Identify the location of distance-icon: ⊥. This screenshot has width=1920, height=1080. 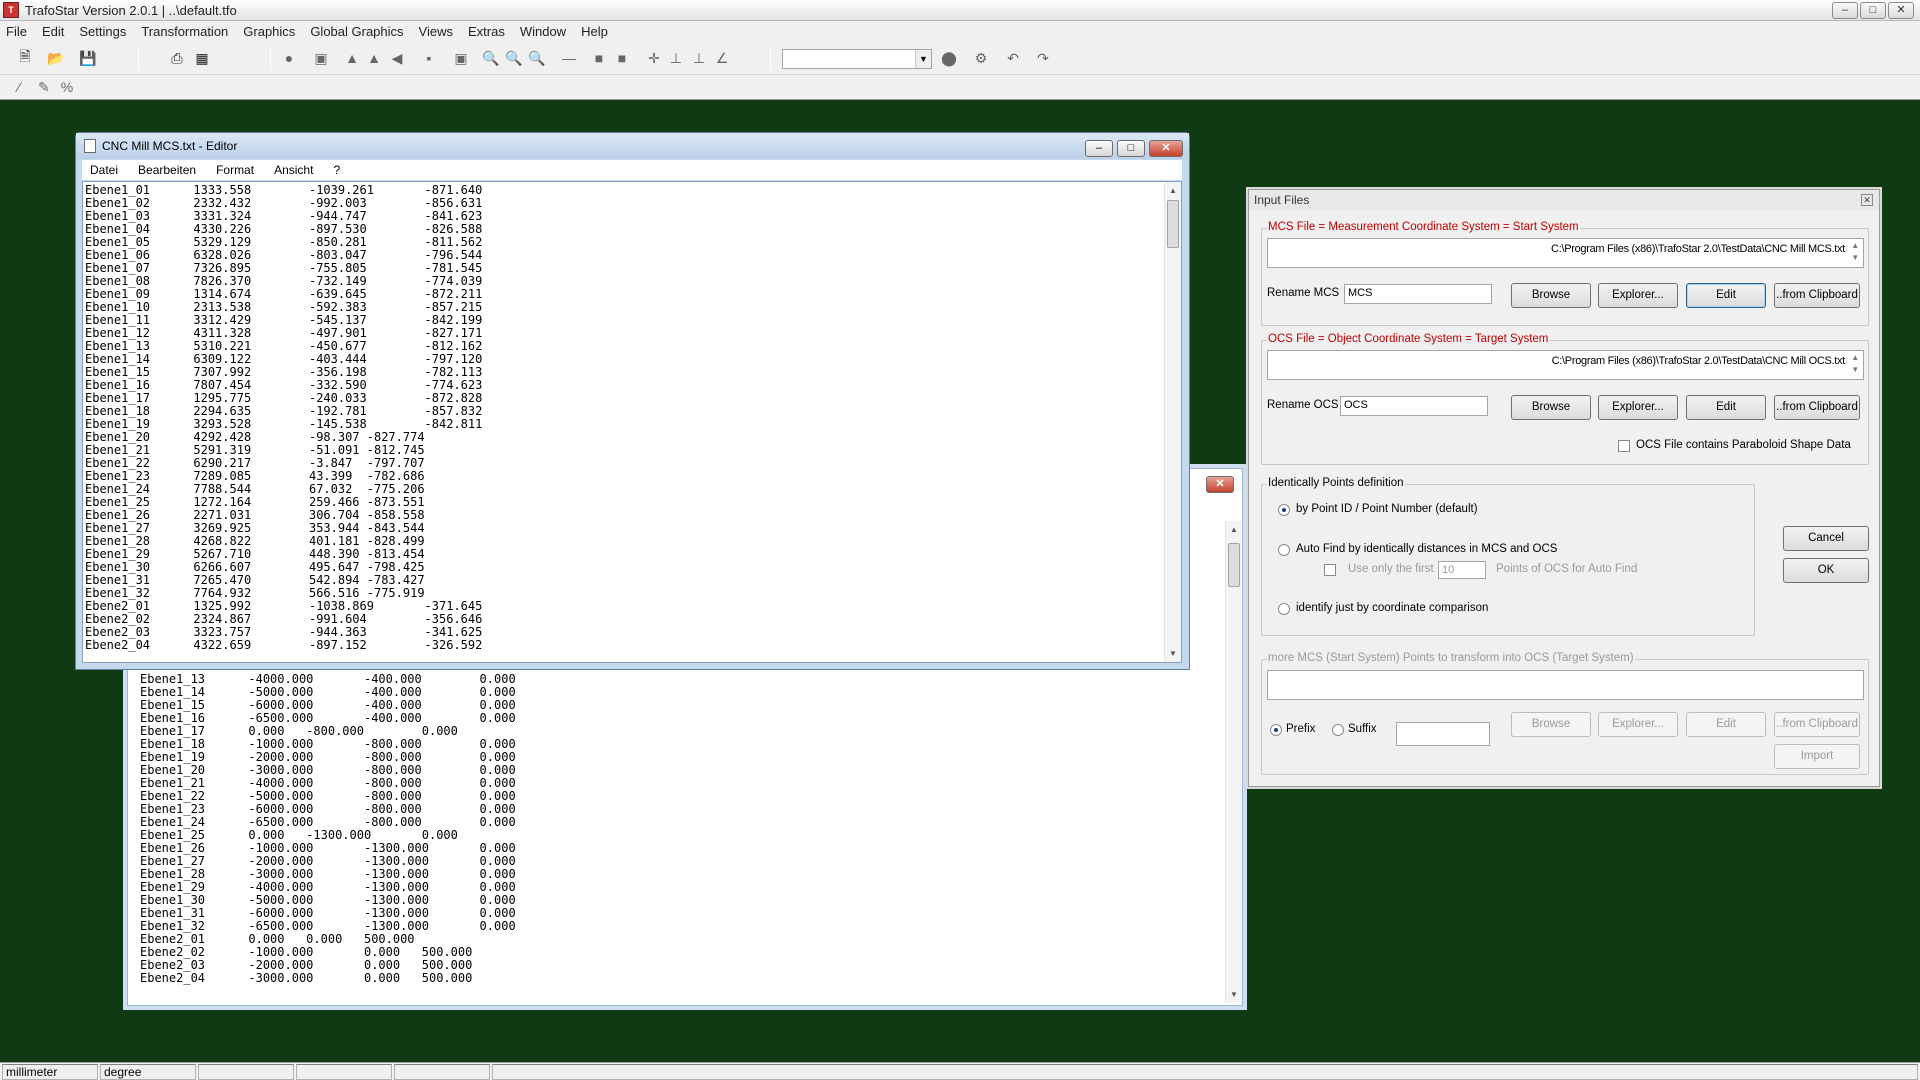
(699, 58).